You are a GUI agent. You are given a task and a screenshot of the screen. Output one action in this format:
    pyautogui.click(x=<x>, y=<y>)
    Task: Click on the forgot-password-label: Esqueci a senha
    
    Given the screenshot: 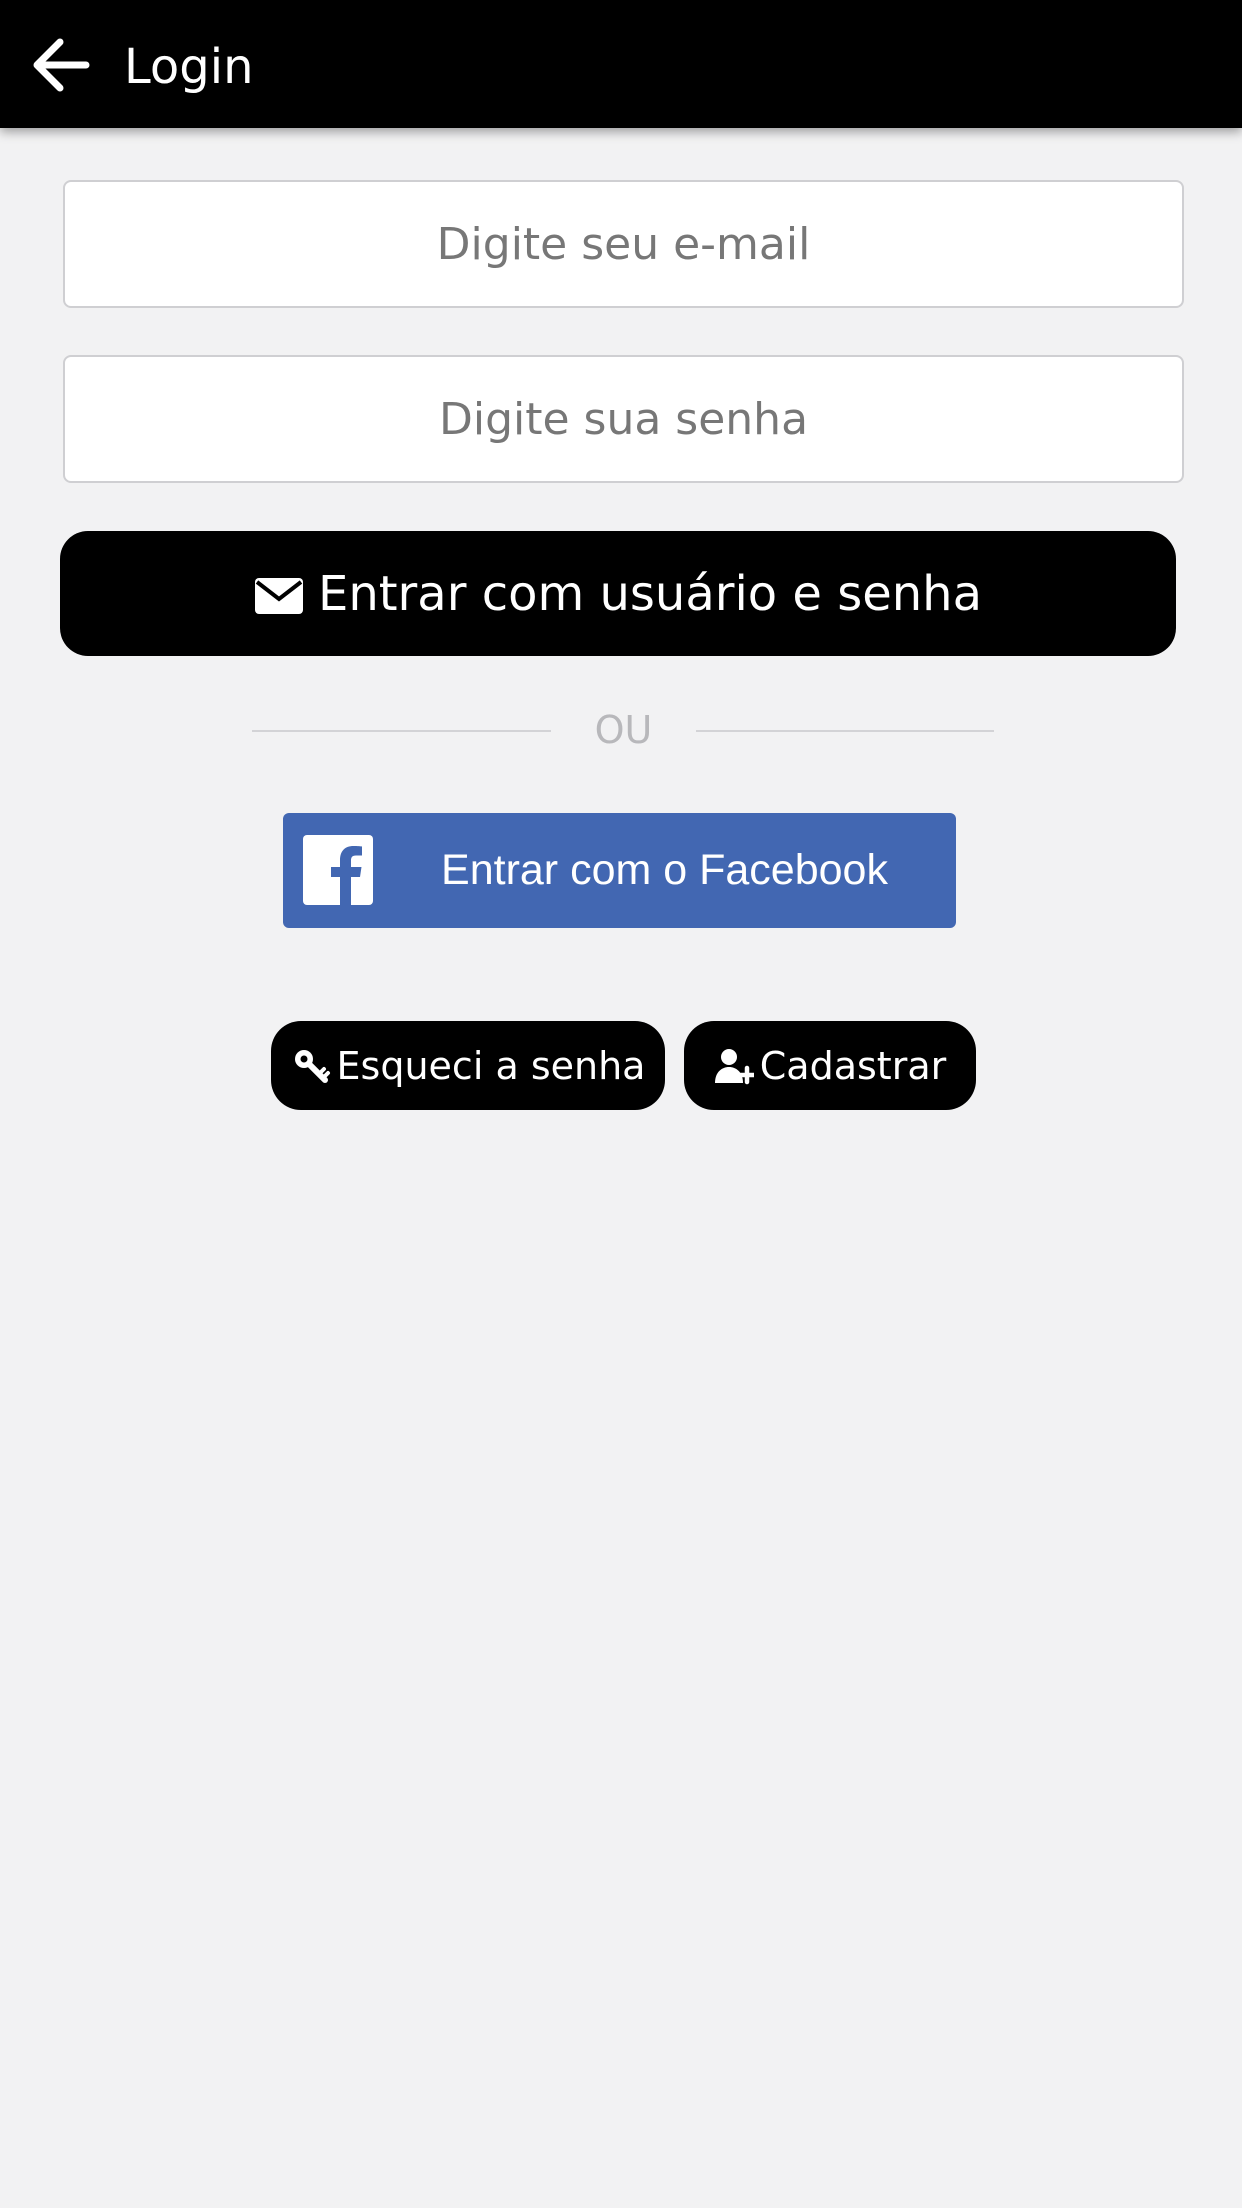 What is the action you would take?
    pyautogui.click(x=491, y=1065)
    